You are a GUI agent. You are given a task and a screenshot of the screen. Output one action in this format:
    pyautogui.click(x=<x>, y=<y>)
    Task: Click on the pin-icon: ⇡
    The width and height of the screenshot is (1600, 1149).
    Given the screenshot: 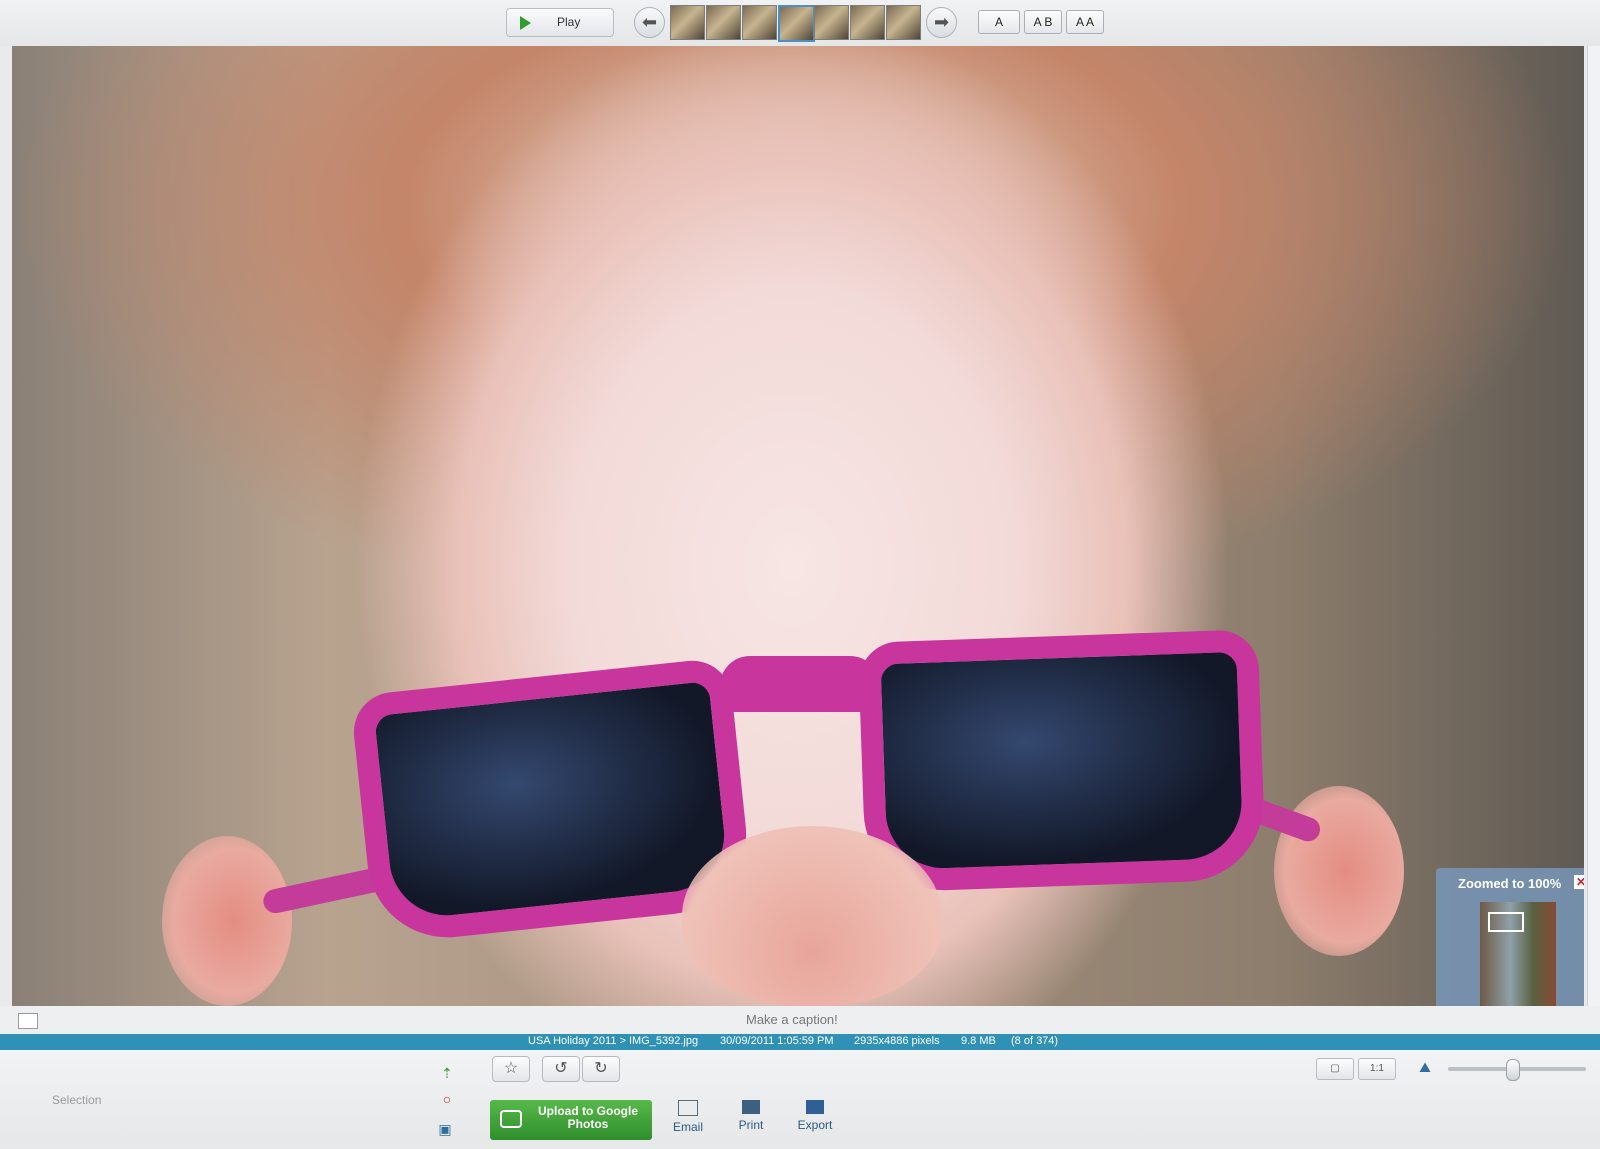 What is the action you would take?
    pyautogui.click(x=447, y=1073)
    